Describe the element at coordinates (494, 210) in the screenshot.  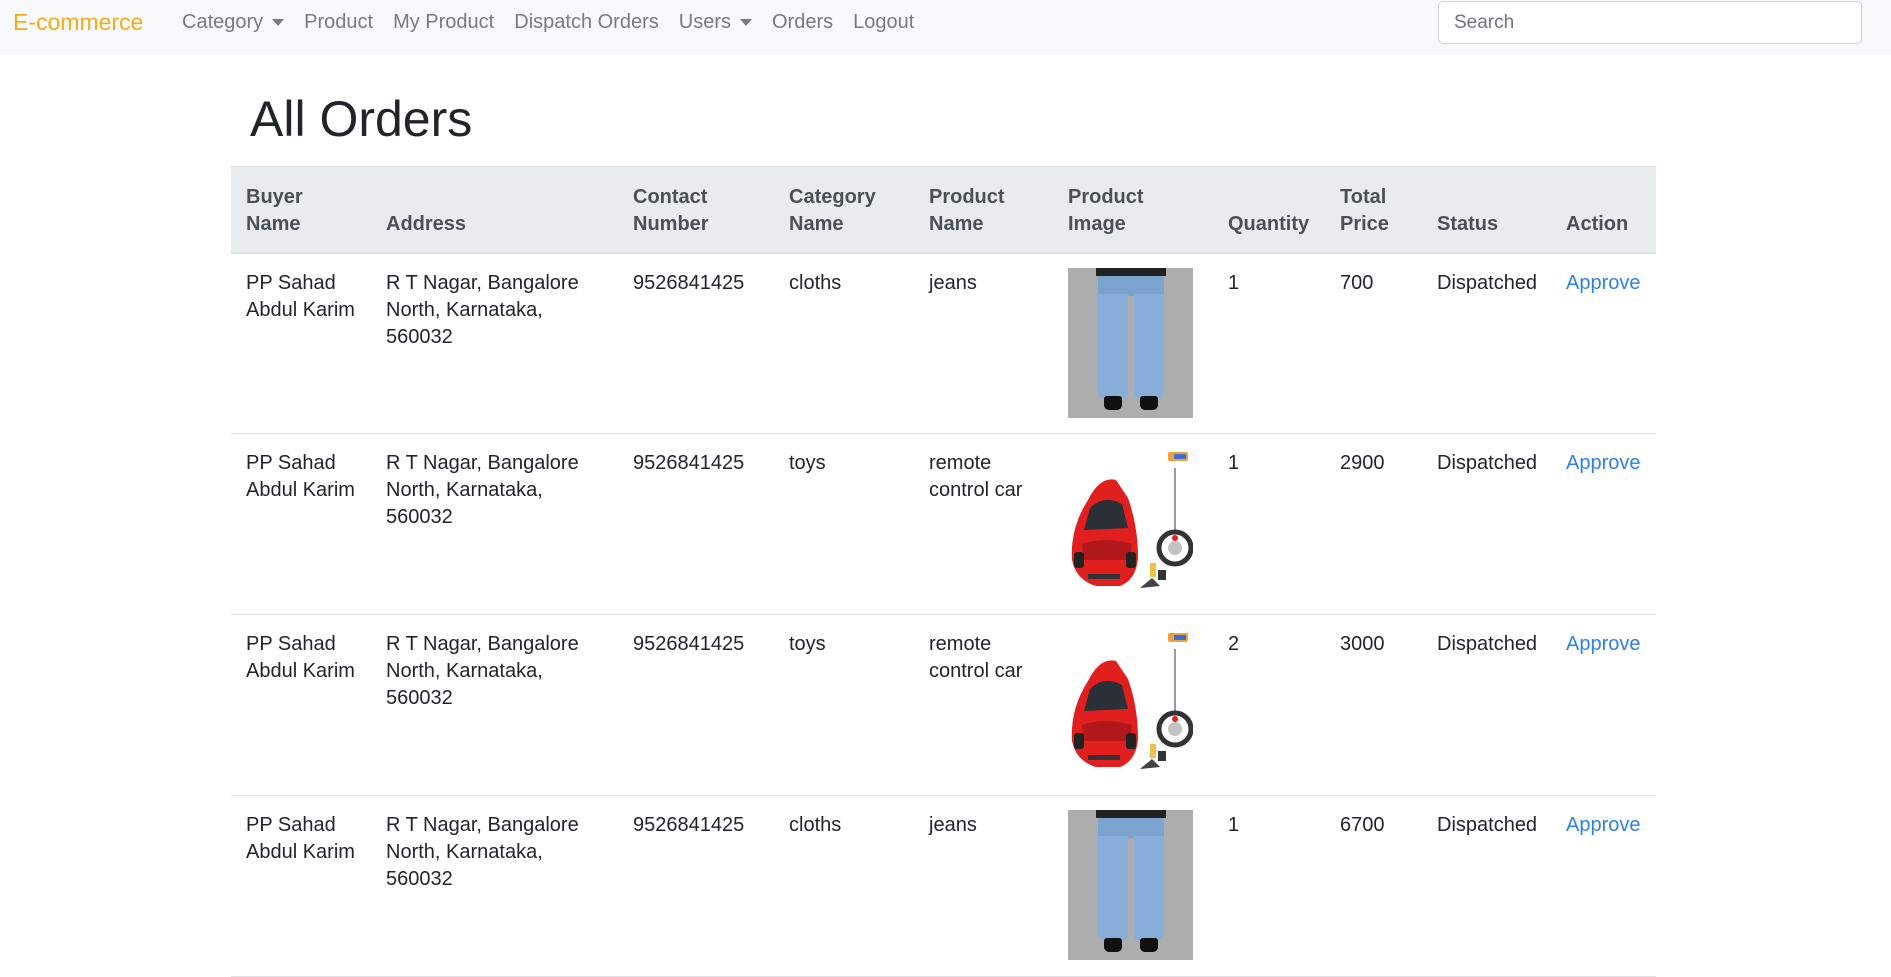
I see `col-address: Address` at that location.